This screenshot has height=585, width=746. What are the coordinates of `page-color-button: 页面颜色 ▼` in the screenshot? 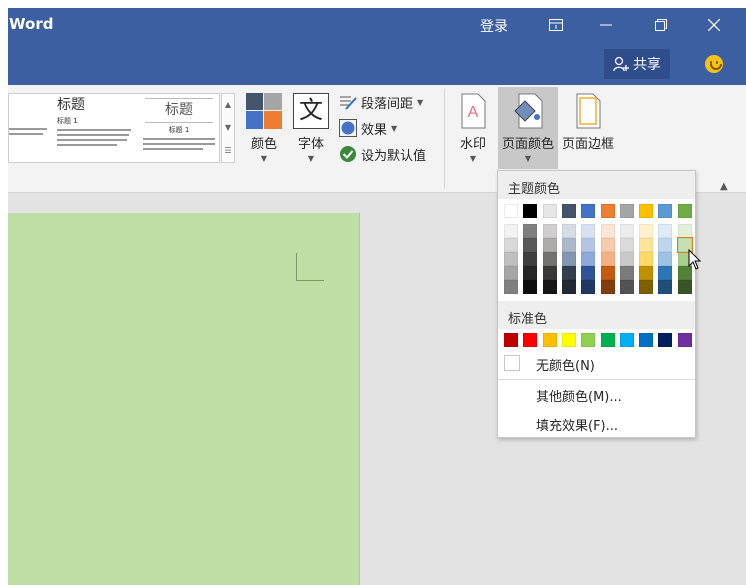 It's located at (528, 128).